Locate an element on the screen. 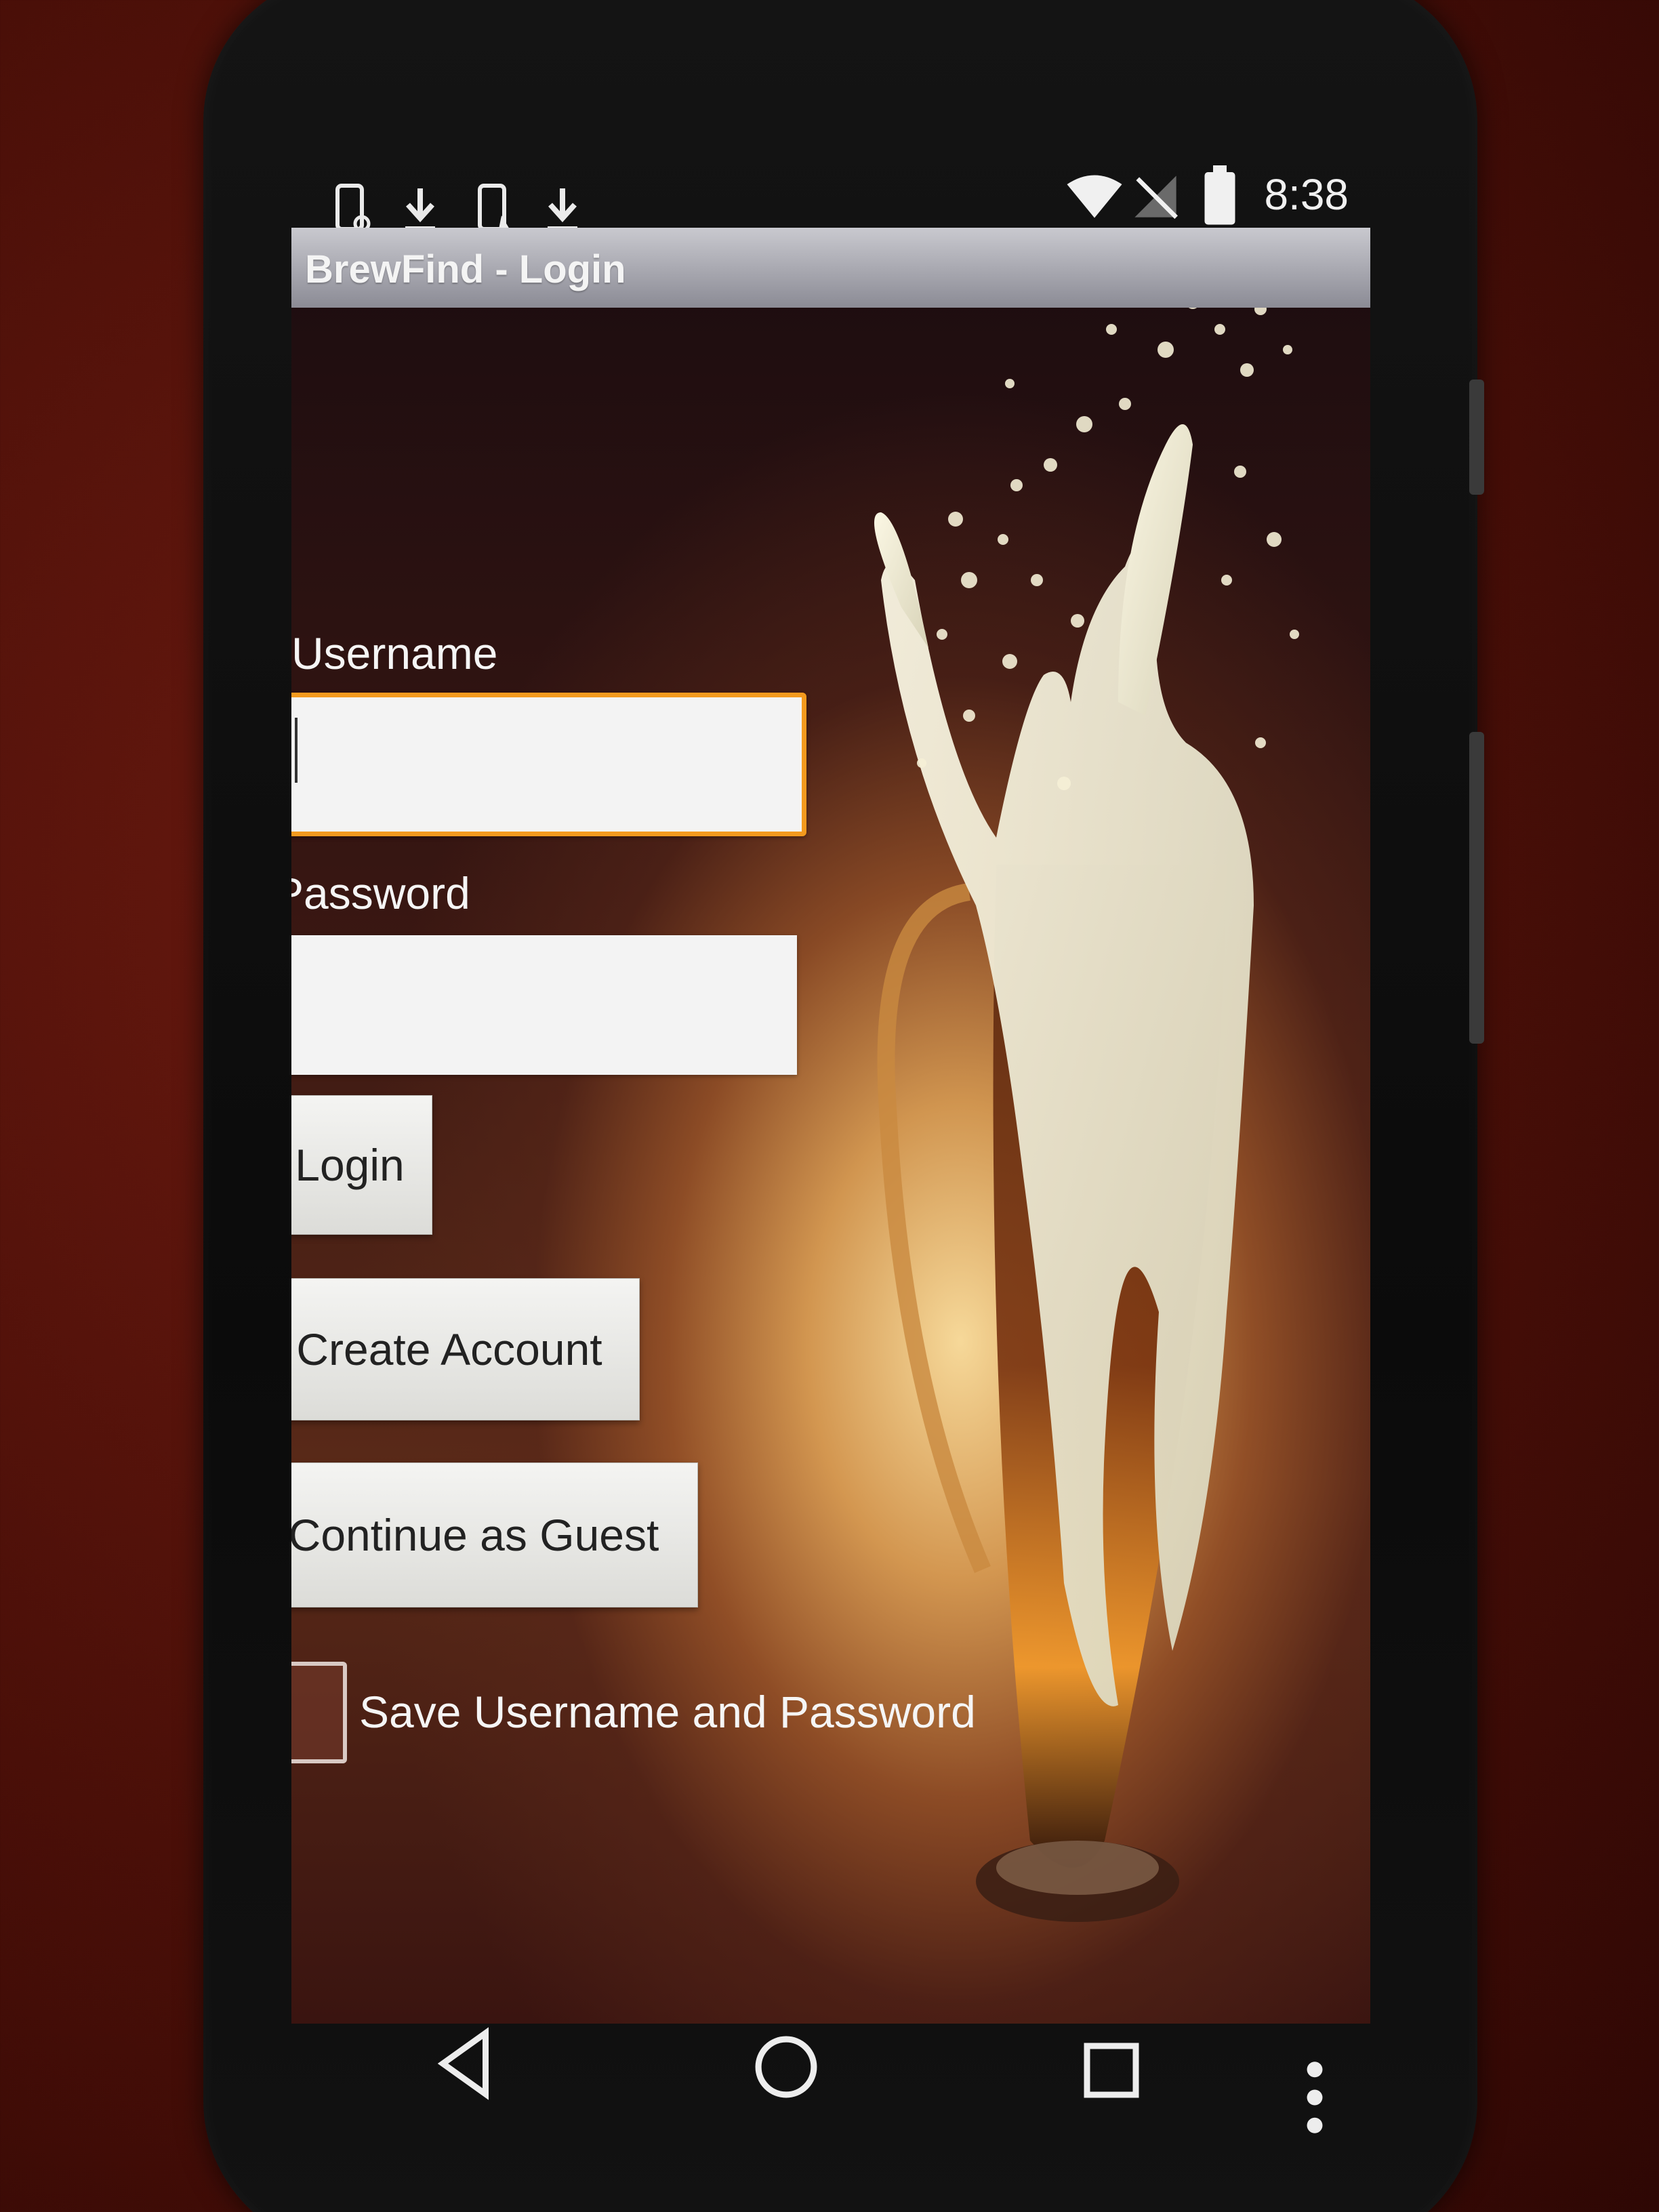 The width and height of the screenshot is (1659, 2212). status-bar: 8:38 is located at coordinates (830, 198).